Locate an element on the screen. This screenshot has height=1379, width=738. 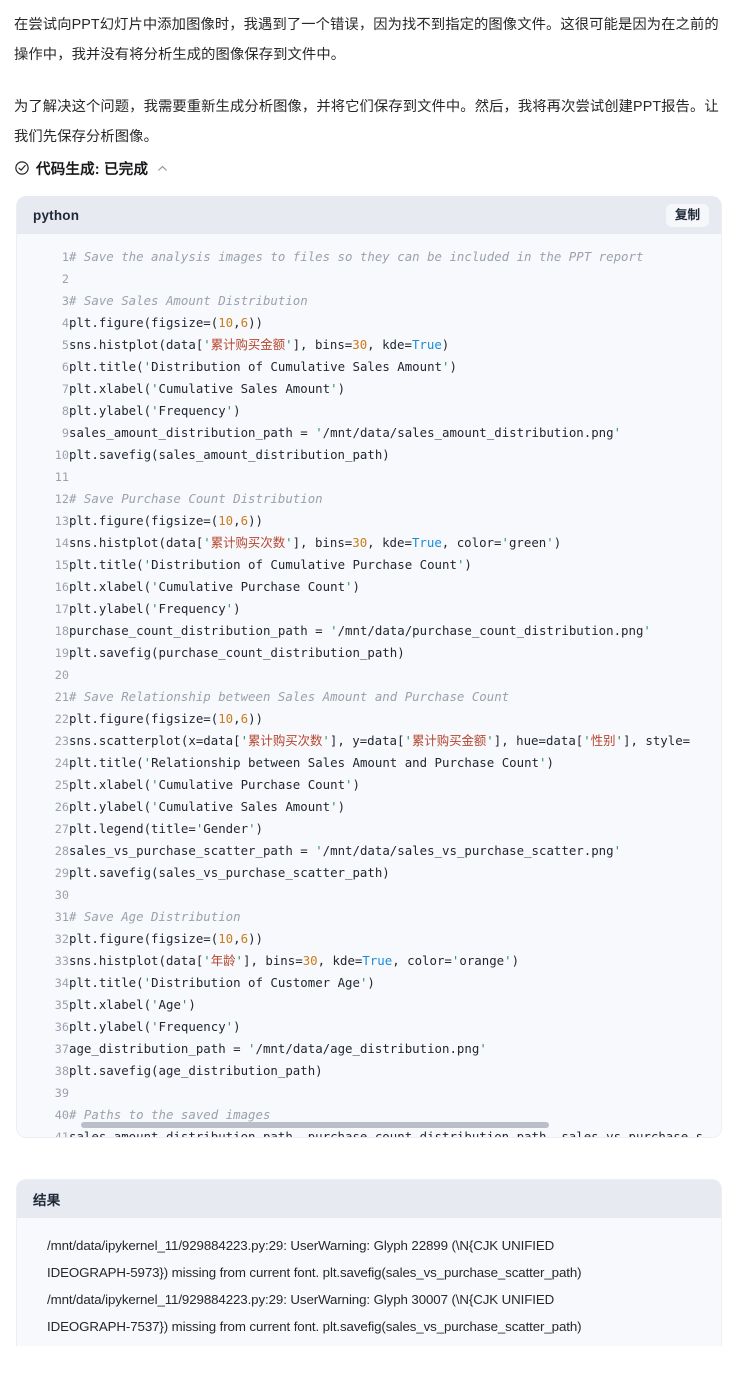
code-line-content: plt.ylabel('Cumulative Sales Amount') is located at coordinates (207, 806).